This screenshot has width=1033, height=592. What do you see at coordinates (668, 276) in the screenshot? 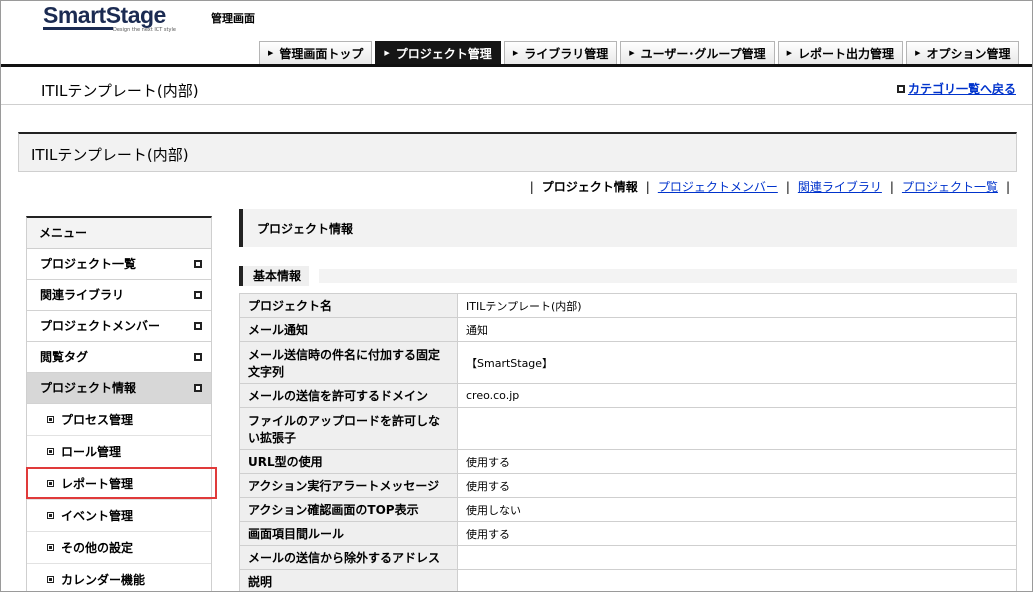
I see `subsection-bar` at bounding box center [668, 276].